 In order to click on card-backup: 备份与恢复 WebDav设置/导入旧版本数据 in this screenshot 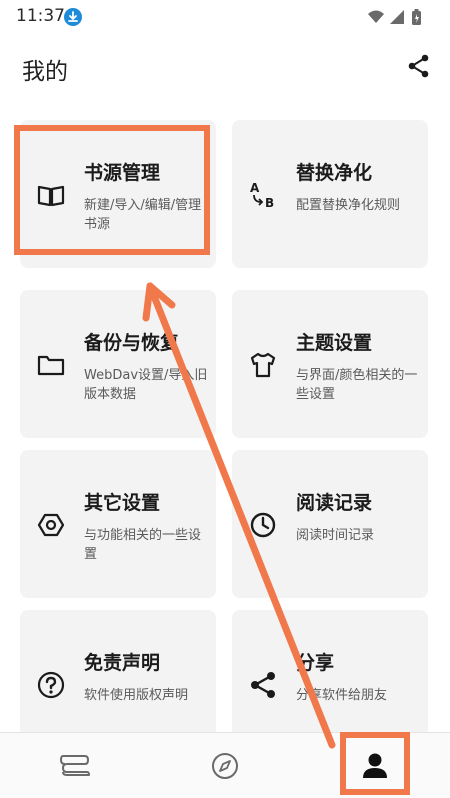, I will do `click(118, 364)`.